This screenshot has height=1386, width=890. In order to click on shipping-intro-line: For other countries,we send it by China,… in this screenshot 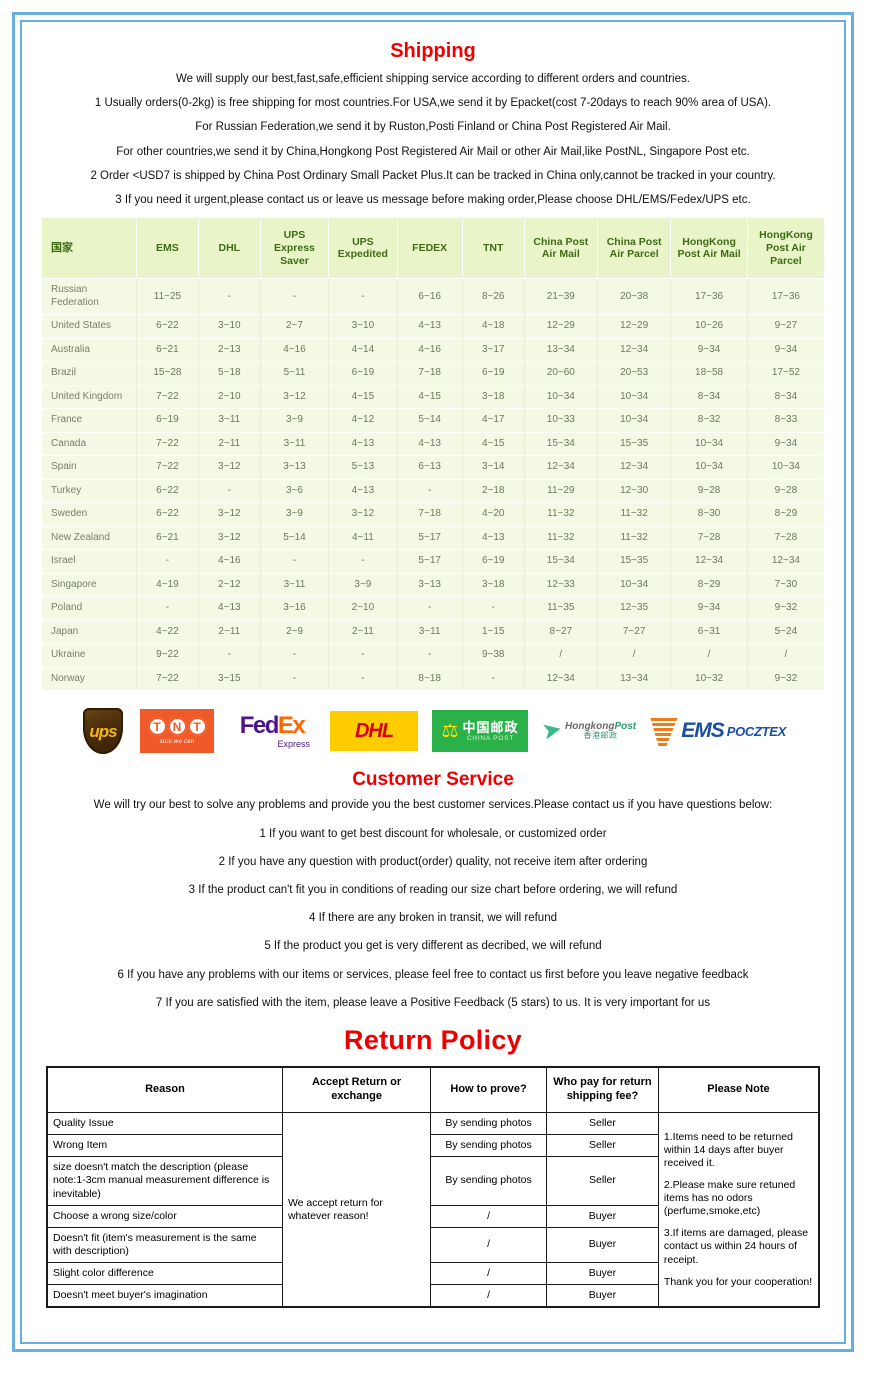, I will do `click(433, 151)`.